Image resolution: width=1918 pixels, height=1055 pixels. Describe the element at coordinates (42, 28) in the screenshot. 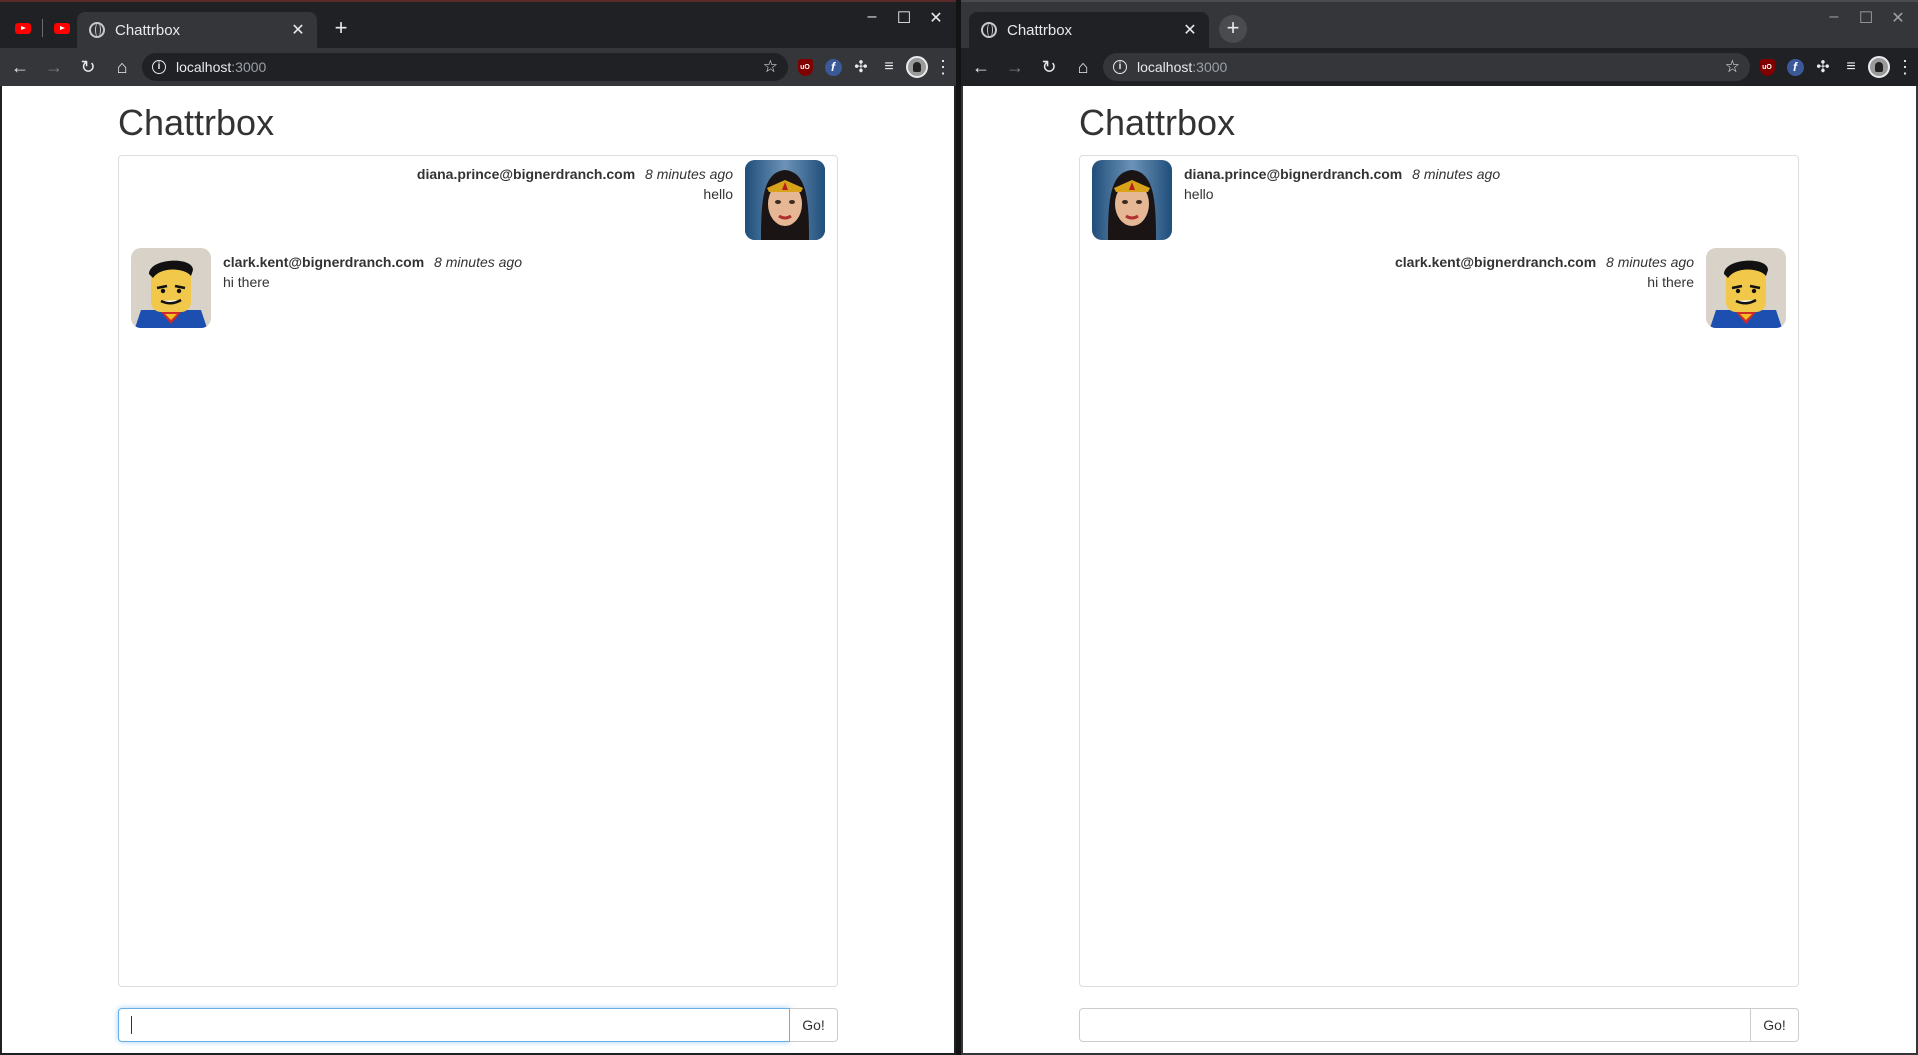

I see `tab-separator` at that location.